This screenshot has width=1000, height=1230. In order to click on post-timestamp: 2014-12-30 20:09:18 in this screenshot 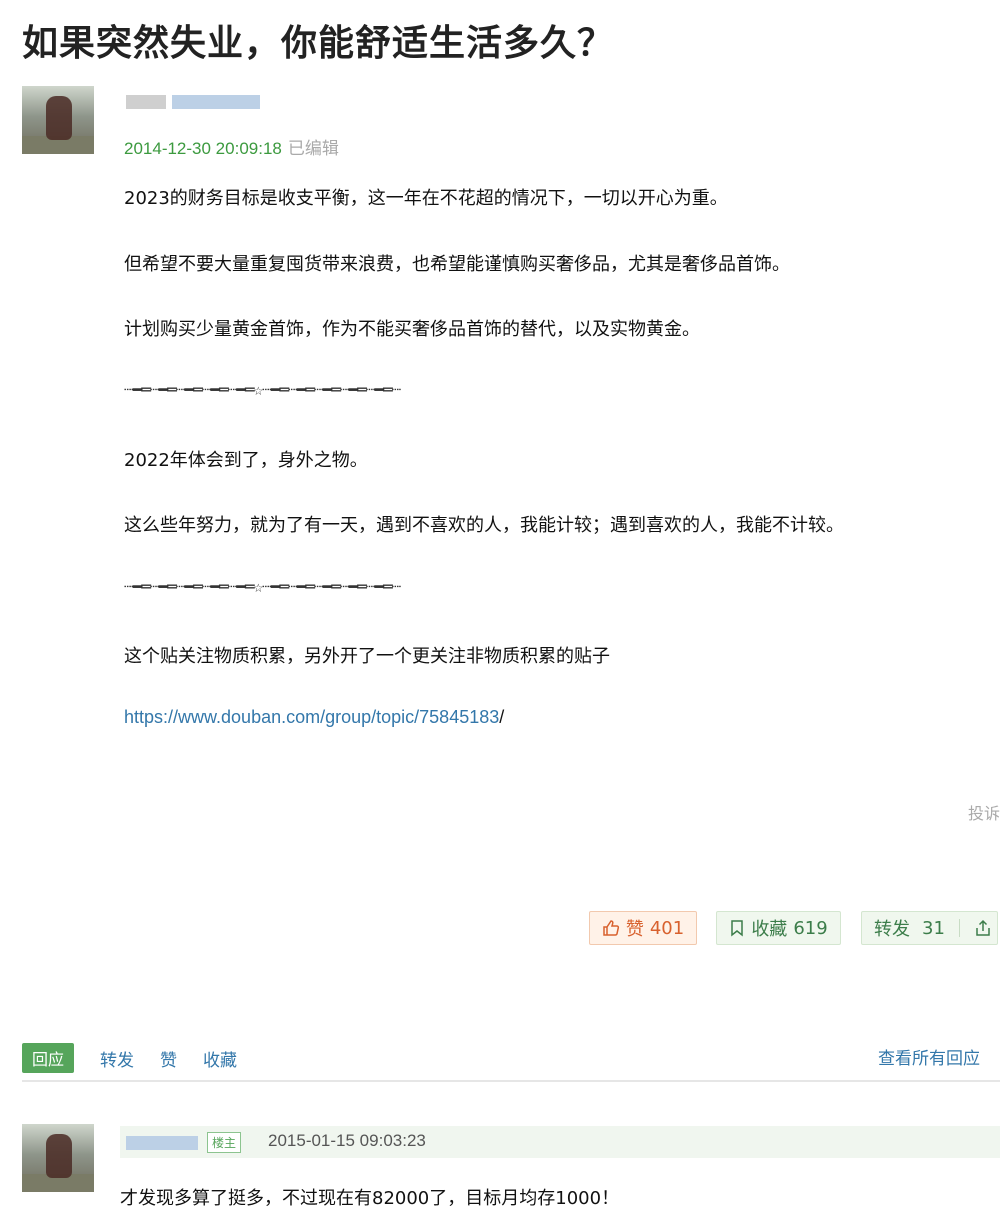, I will do `click(203, 148)`.